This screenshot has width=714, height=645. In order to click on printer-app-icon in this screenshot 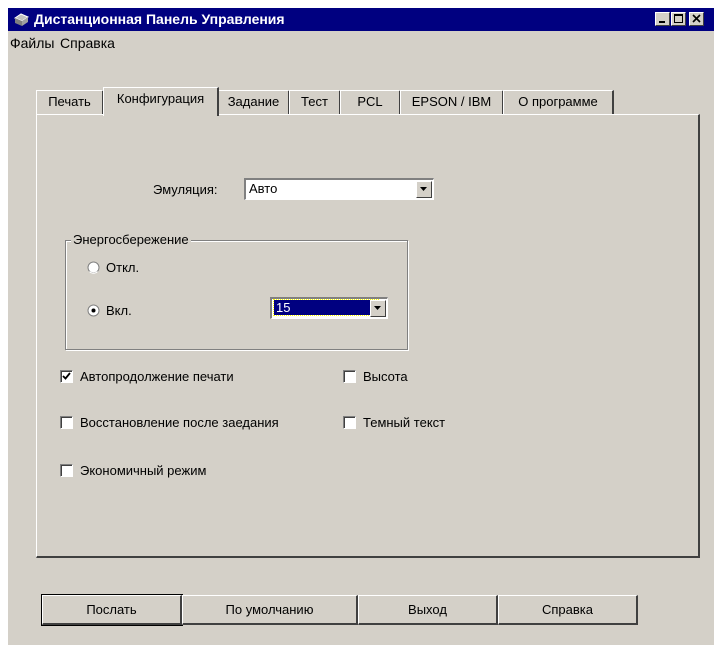, I will do `click(21, 19)`.